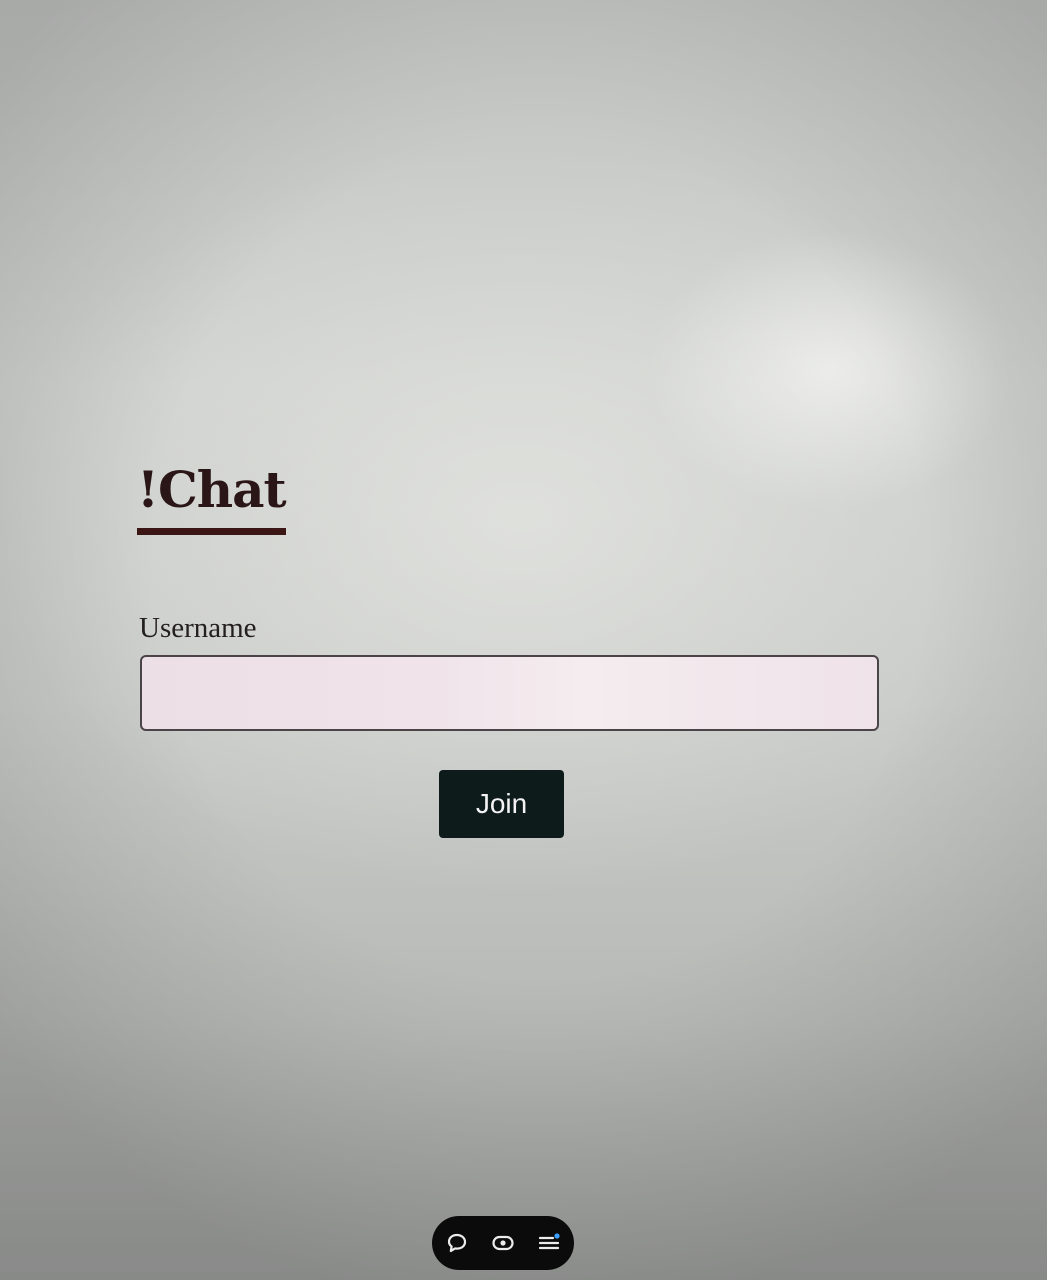 The image size is (1047, 1280). I want to click on username-input, so click(509, 693).